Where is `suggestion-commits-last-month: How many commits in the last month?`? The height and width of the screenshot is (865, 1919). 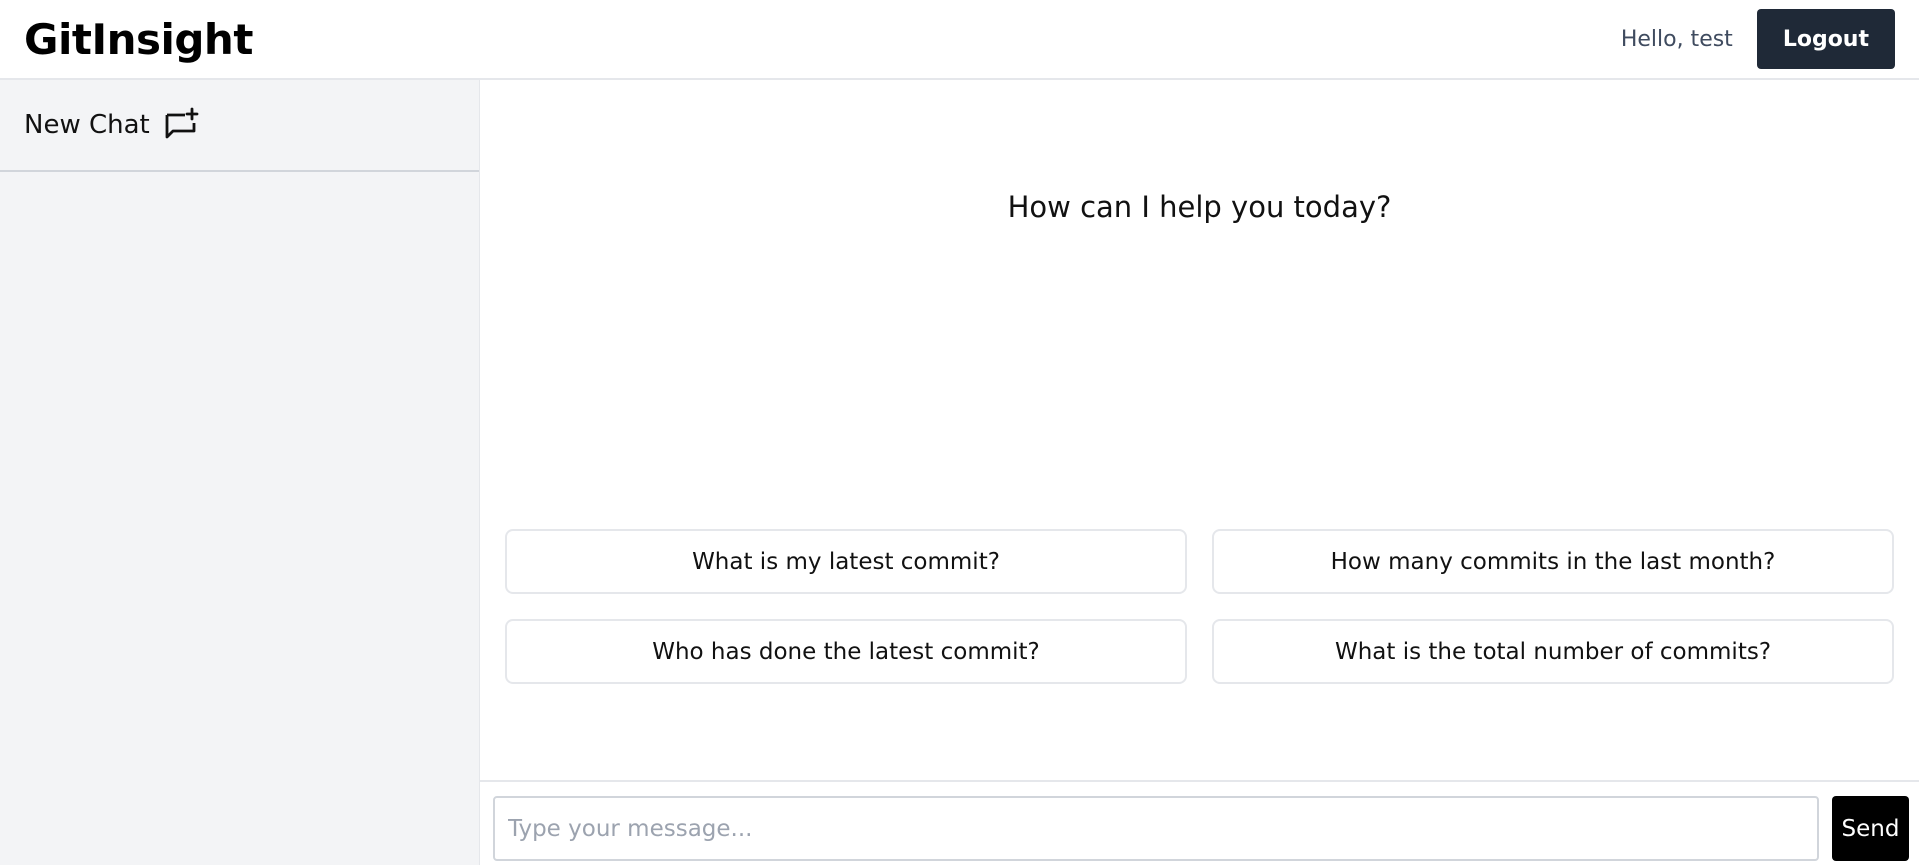 suggestion-commits-last-month: How many commits in the last month? is located at coordinates (1553, 561).